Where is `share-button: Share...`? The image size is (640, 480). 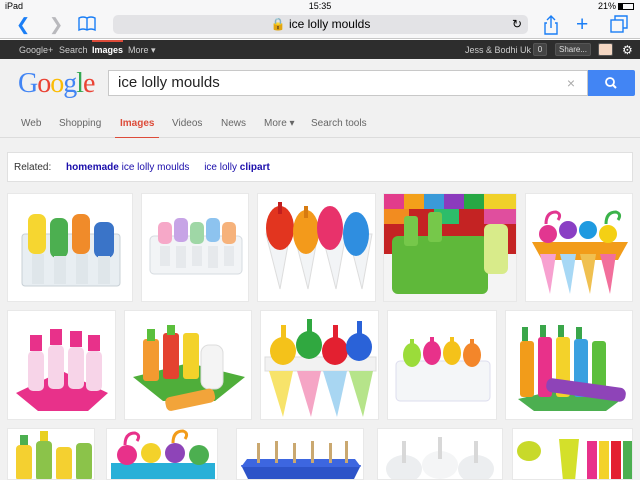
share-button: Share... is located at coordinates (573, 49).